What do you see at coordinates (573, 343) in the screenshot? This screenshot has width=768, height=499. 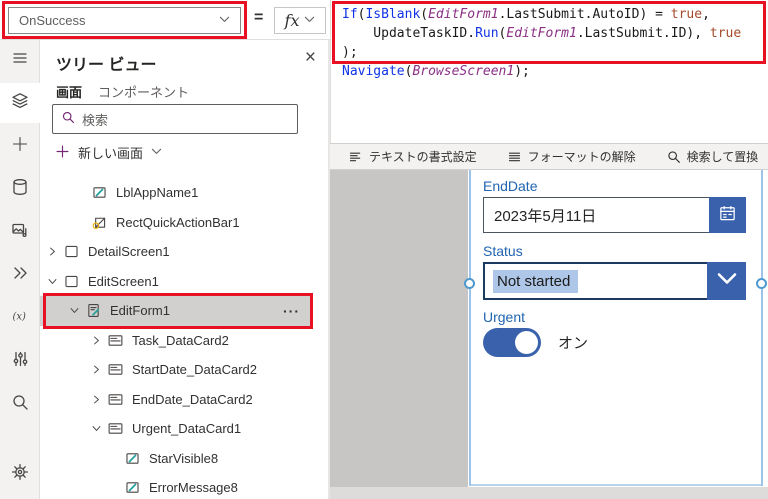 I see `urgent-toggle-state: オン` at bounding box center [573, 343].